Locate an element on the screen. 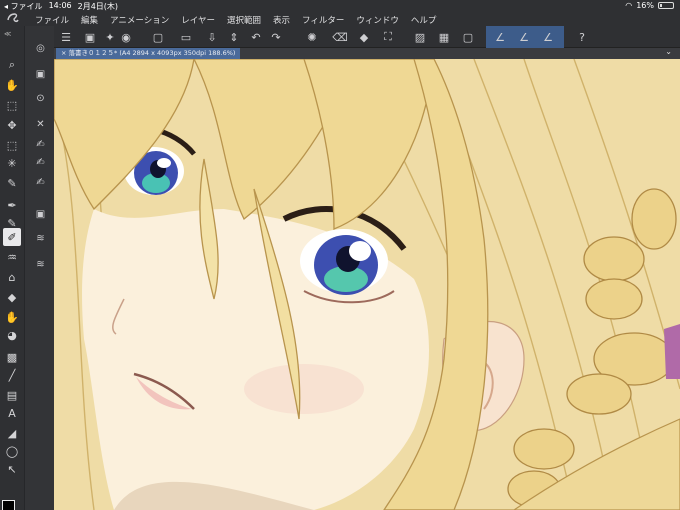  layer-panel-icon: ◎ is located at coordinates (40, 48).